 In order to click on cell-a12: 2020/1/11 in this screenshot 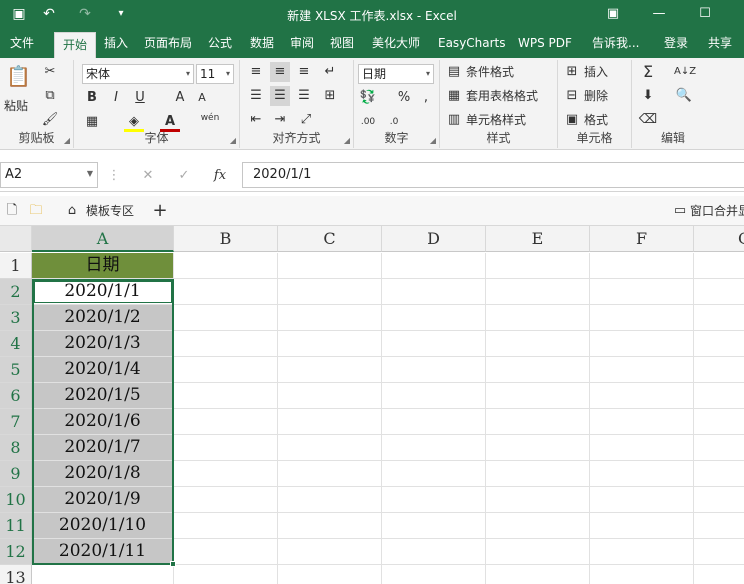, I will do `click(103, 552)`.